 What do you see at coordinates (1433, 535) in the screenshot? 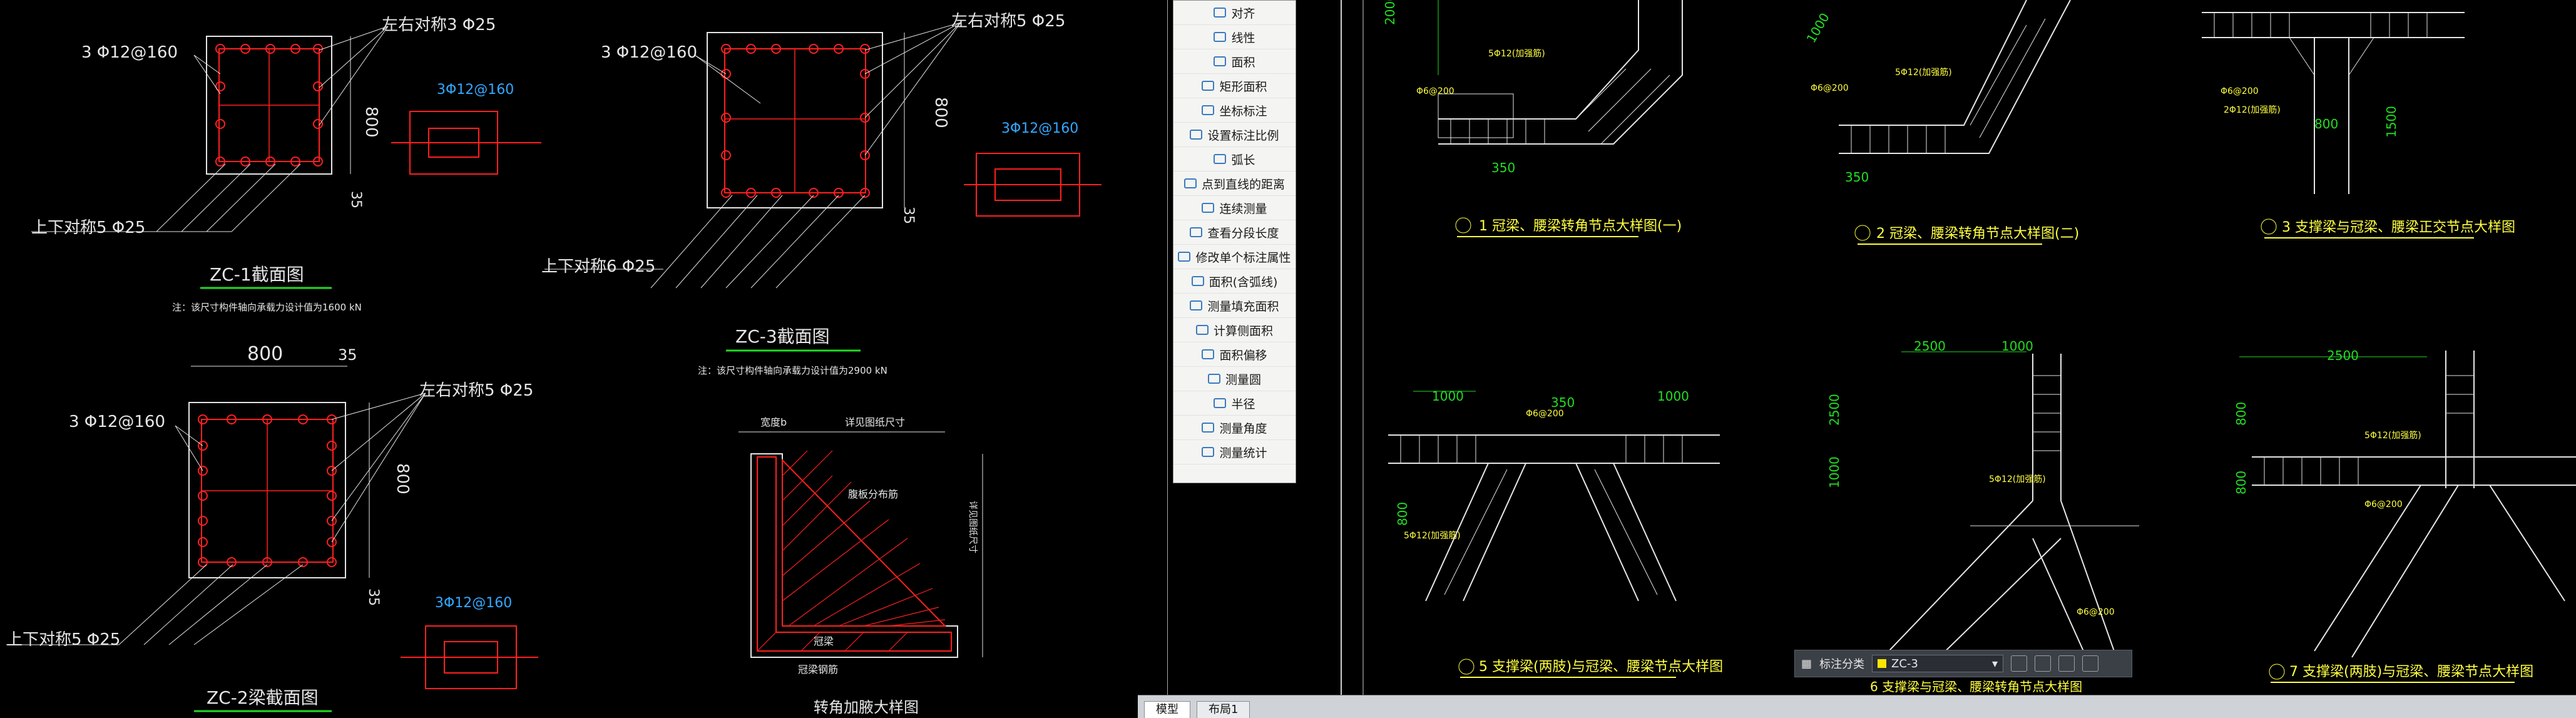
I see `d5-label: 5Φ12(加强筋)` at bounding box center [1433, 535].